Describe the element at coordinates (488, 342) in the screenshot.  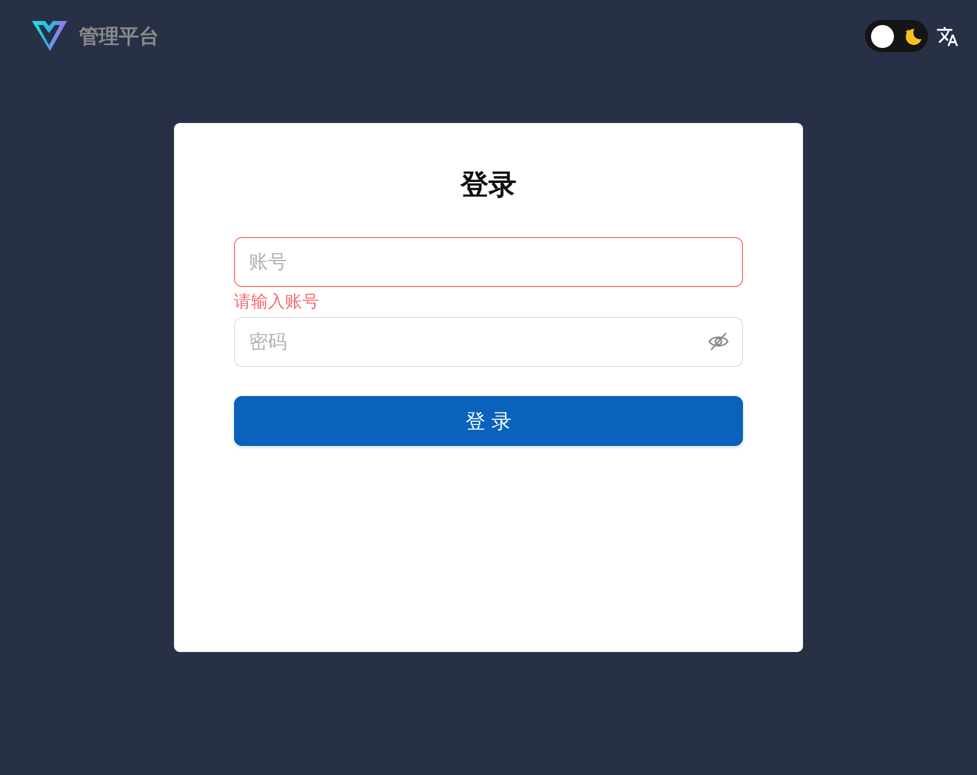
I see `password-field: 密码` at that location.